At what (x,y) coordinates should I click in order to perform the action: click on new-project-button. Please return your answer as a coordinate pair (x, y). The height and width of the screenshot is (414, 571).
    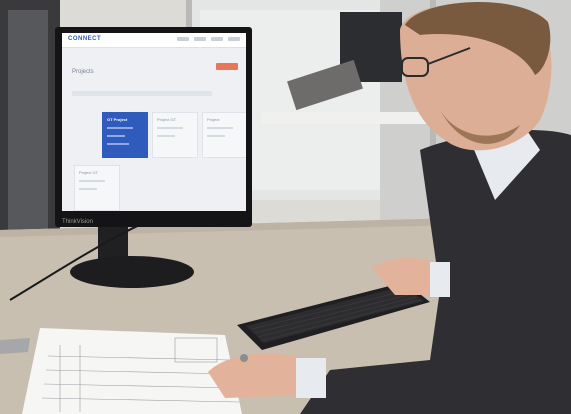
    Looking at the image, I should click on (227, 66).